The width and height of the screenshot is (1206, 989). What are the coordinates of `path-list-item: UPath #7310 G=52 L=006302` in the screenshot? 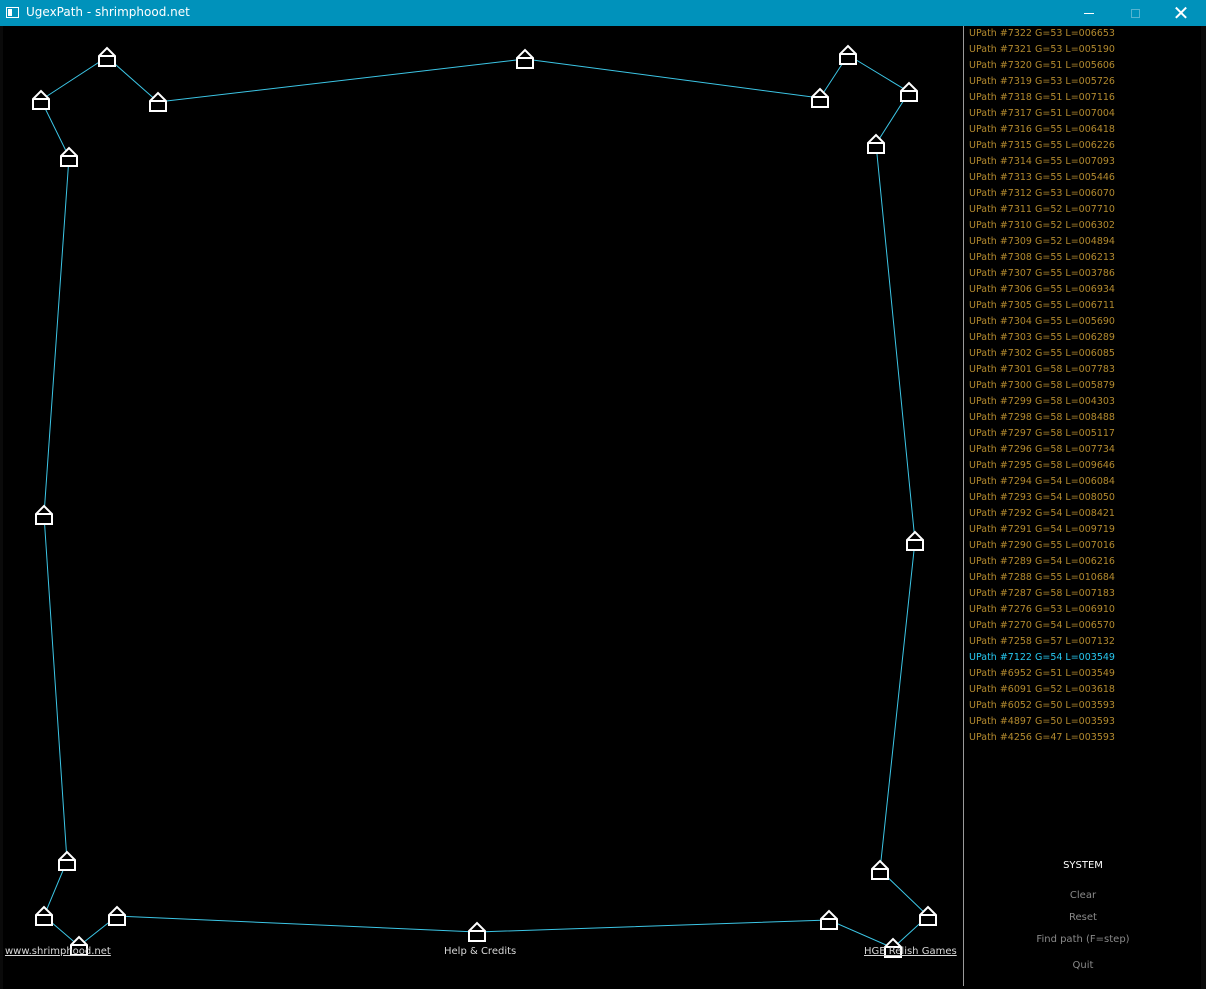 It's located at (1042, 226).